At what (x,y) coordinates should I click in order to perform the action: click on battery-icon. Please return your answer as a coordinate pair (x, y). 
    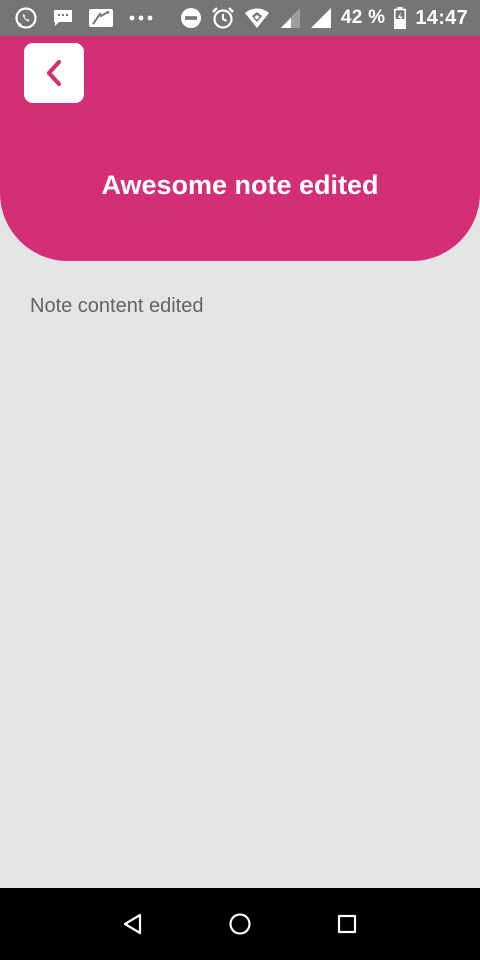
    Looking at the image, I should click on (400, 18).